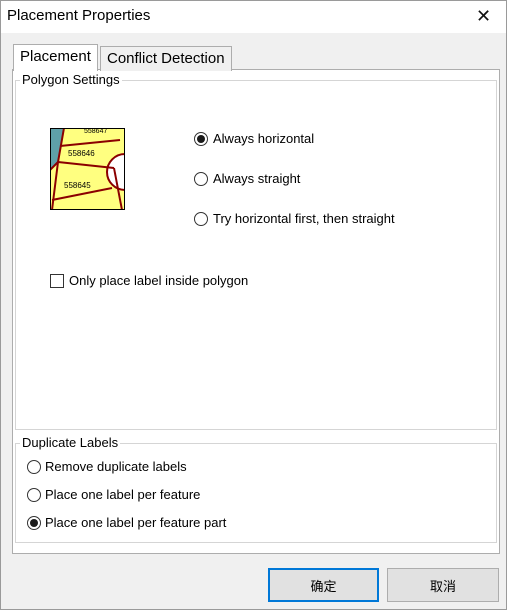  I want to click on tab-placement: Placement, so click(55, 57).